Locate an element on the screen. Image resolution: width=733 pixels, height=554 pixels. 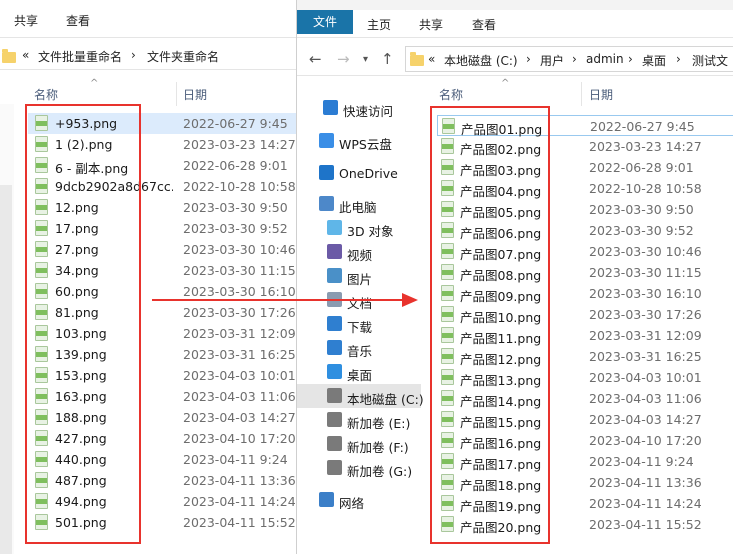
nav-item: 桌面 is located at coordinates (359, 372).